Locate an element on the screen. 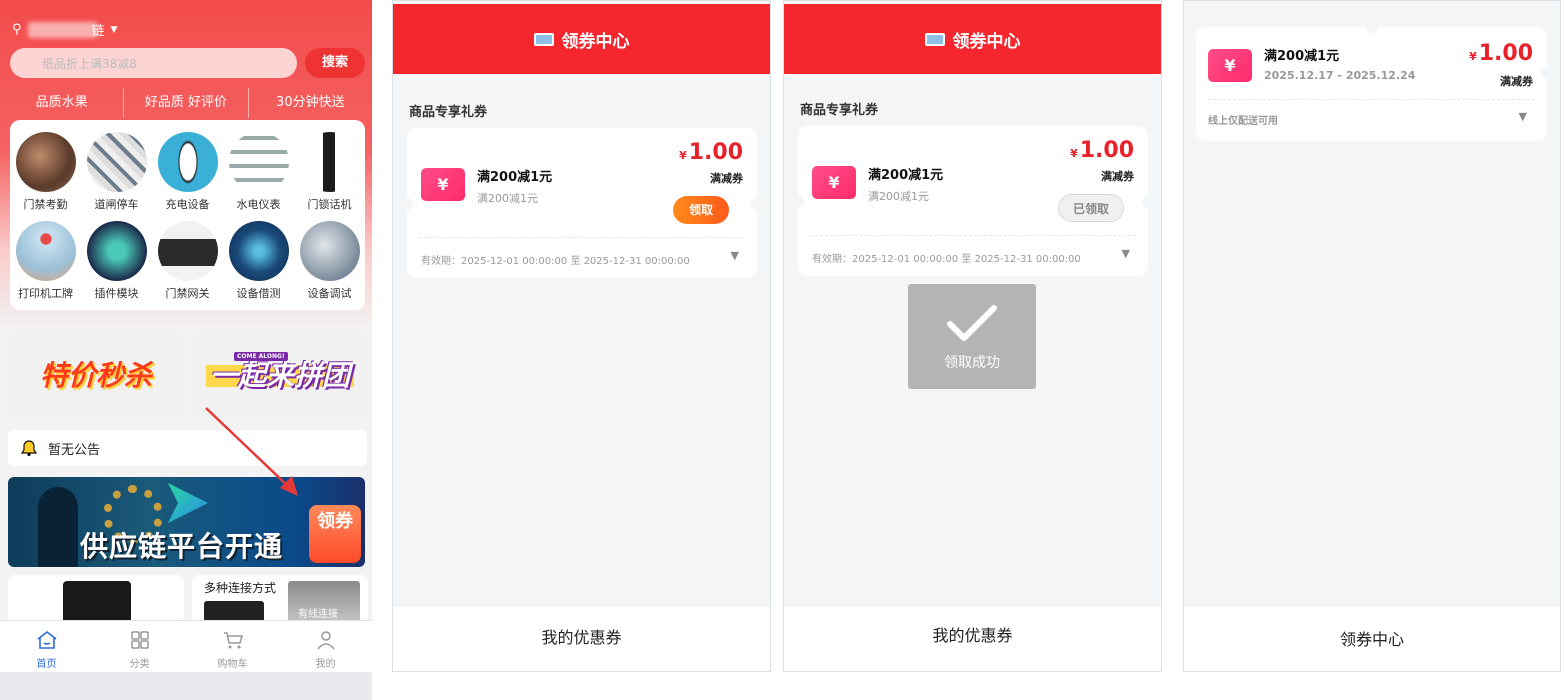 Image resolution: width=1565 pixels, height=700 pixels. product-card-left is located at coordinates (96, 600).